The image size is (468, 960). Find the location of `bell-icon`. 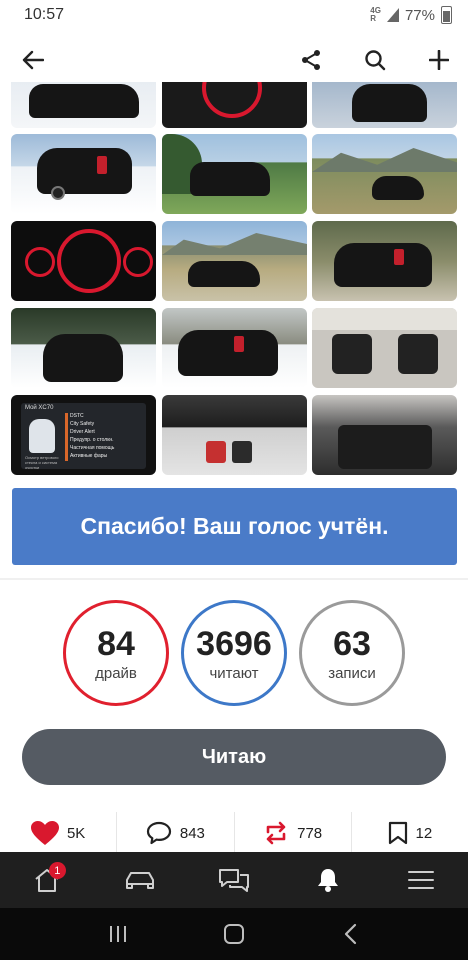

bell-icon is located at coordinates (327, 880).